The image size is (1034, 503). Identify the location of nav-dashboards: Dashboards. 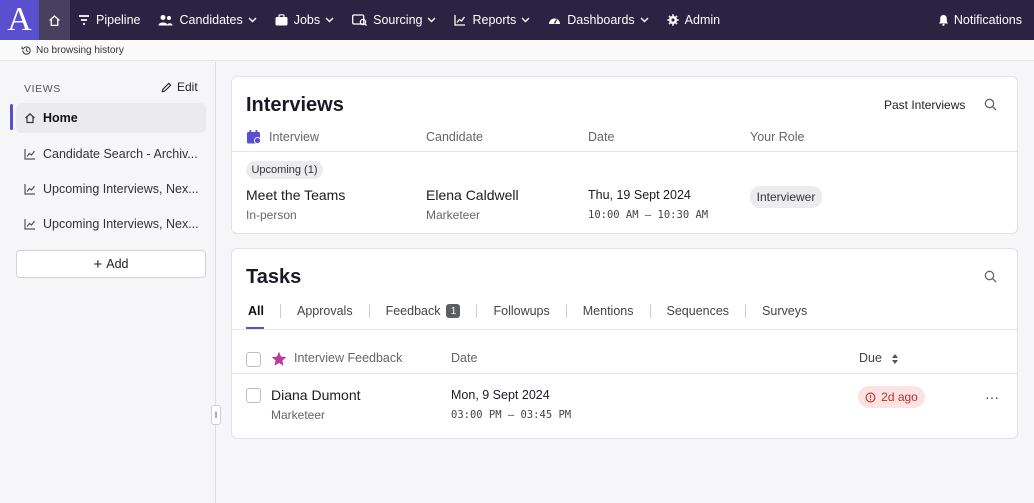
(598, 20).